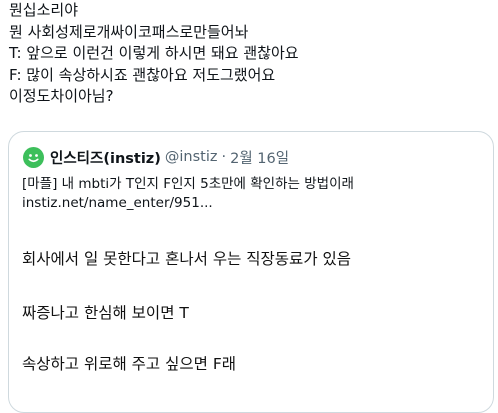  What do you see at coordinates (142, 74) in the screenshot?
I see `tweet-line: F: 많이 속상하시죠 괜찮아요 저도그랬어요` at bounding box center [142, 74].